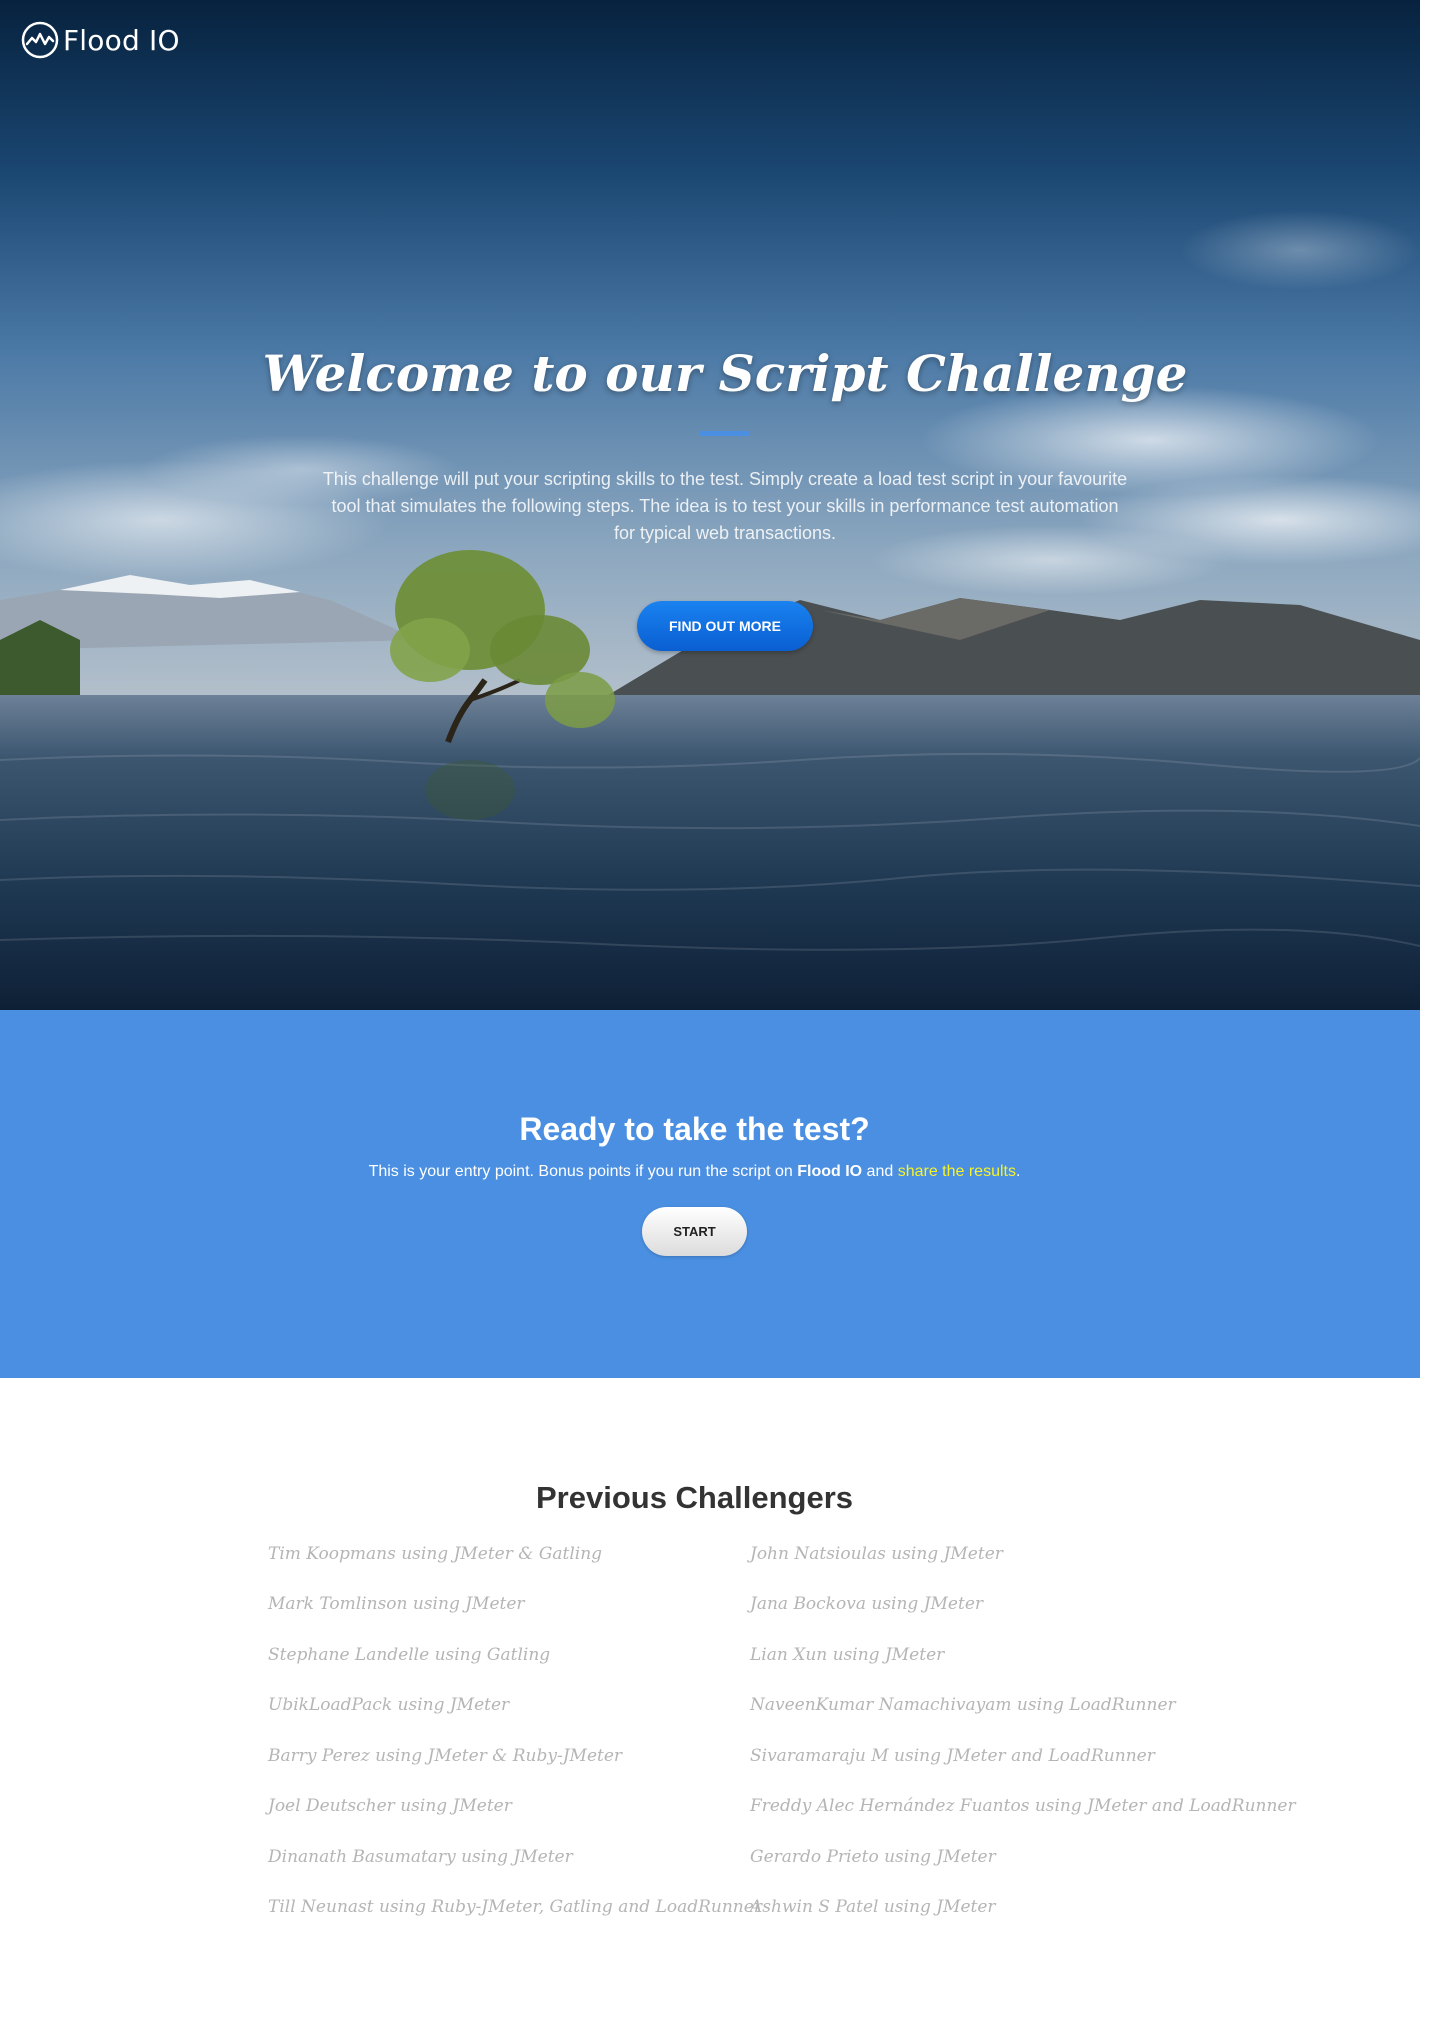 The width and height of the screenshot is (1435, 2024). Describe the element at coordinates (121, 40) in the screenshot. I see `logo-text: Flood IO` at that location.